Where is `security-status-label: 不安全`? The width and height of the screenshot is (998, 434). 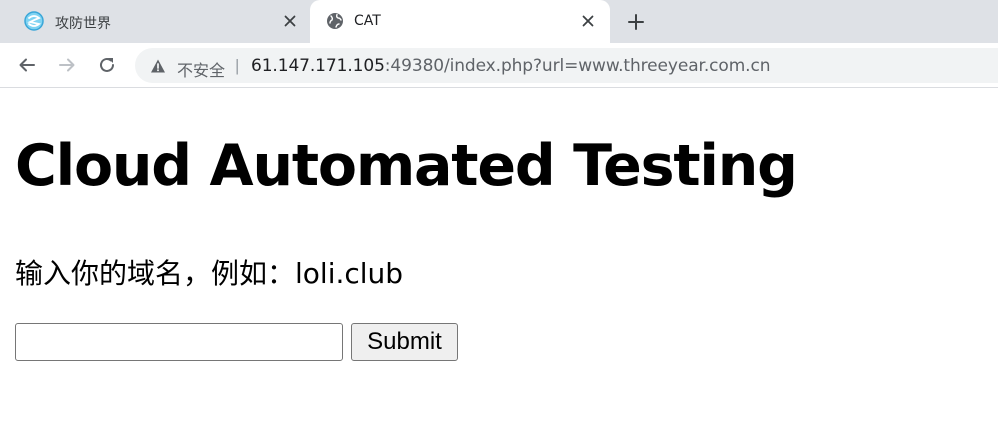 security-status-label: 不安全 is located at coordinates (201, 69).